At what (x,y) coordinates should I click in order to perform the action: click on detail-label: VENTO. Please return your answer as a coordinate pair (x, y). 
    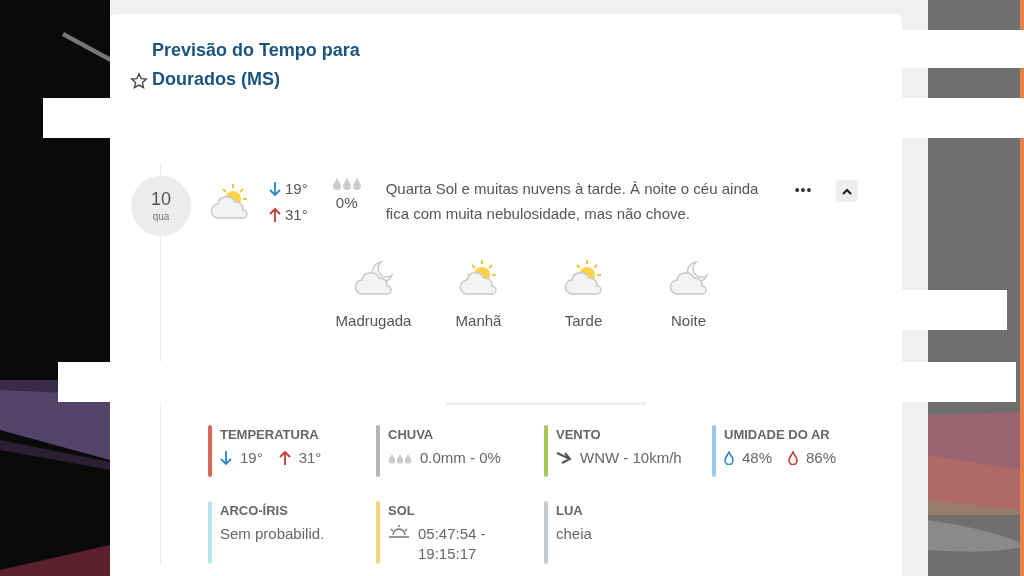
    Looking at the image, I should click on (579, 434).